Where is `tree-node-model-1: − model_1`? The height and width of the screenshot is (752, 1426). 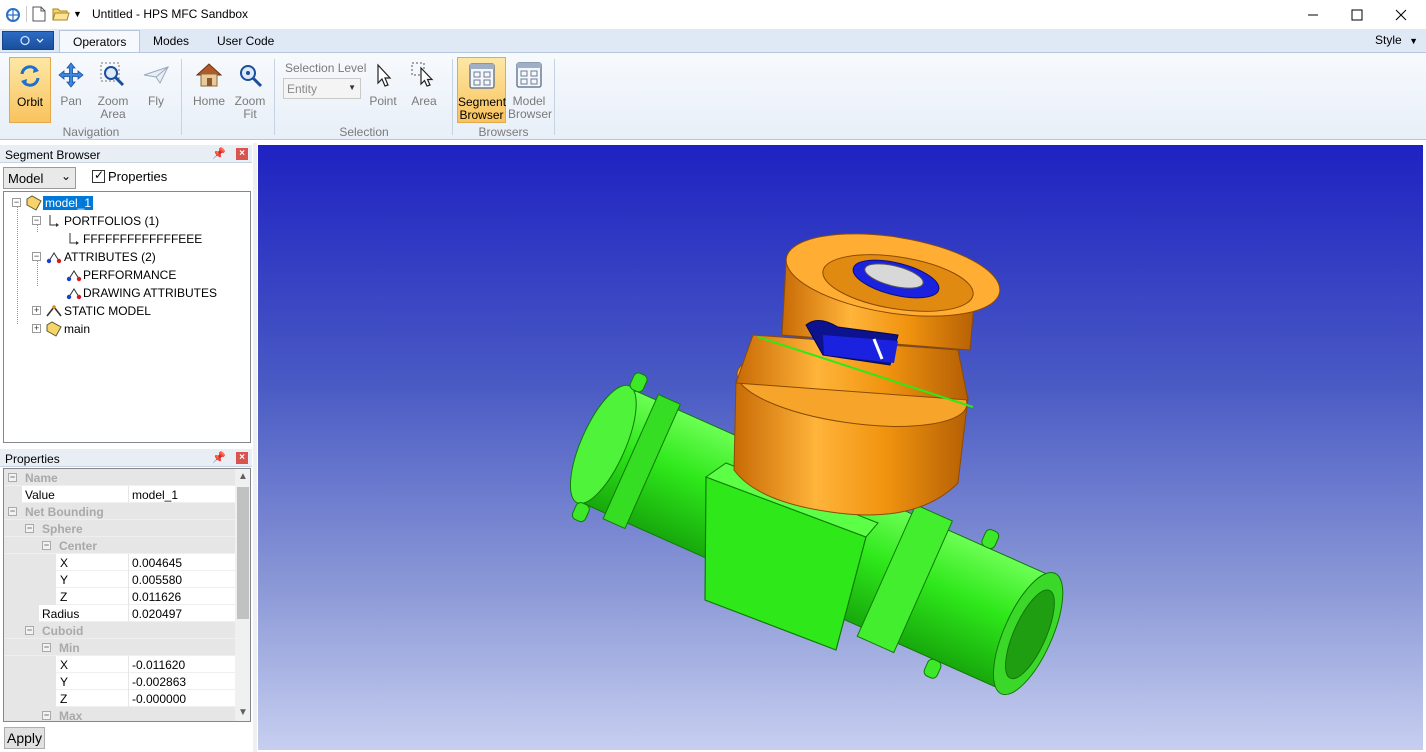 tree-node-model-1: − model_1 is located at coordinates (72, 203).